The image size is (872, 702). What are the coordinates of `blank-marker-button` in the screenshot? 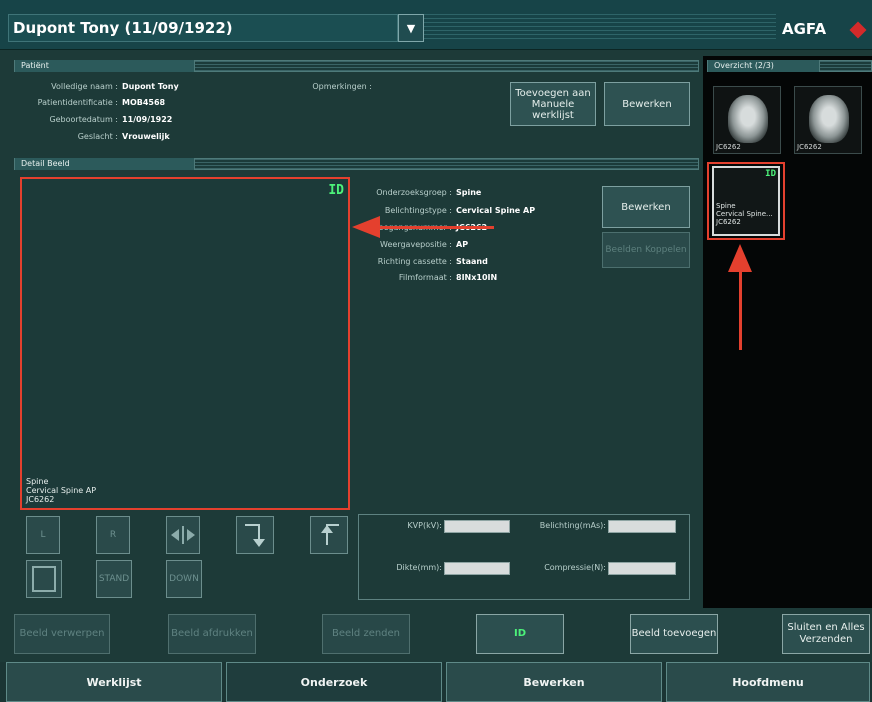 It's located at (44, 579).